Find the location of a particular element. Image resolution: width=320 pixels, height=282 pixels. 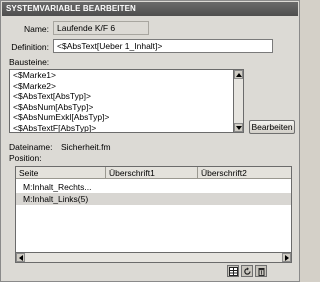

refresh-icon is located at coordinates (247, 270).